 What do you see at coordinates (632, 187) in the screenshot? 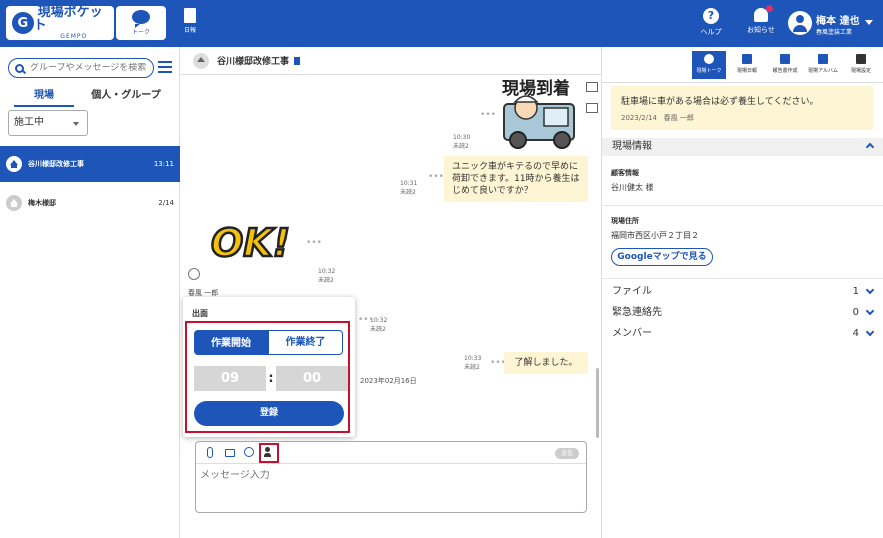
I see `customer-value: 谷川健太 様` at bounding box center [632, 187].